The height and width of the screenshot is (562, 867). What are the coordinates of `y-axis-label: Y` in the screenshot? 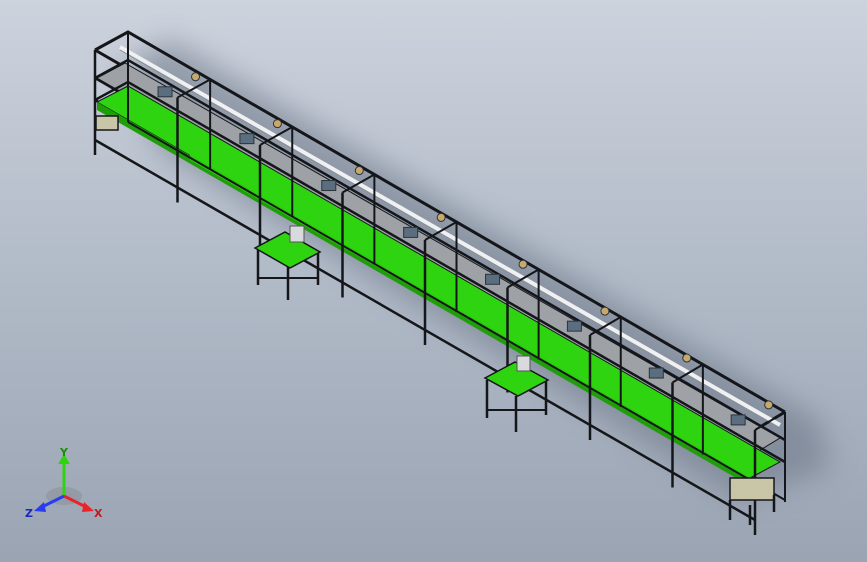 It's located at (64, 453).